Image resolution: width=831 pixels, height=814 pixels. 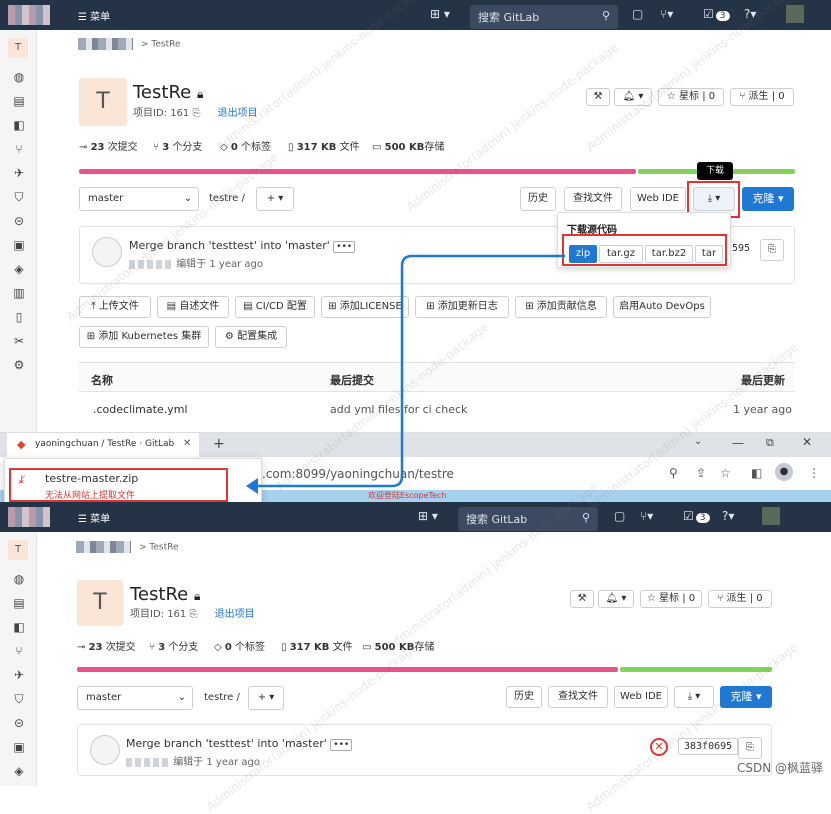 What do you see at coordinates (19, 221) in the screenshot?
I see `sidebar-deployments-icon: ⊝` at bounding box center [19, 221].